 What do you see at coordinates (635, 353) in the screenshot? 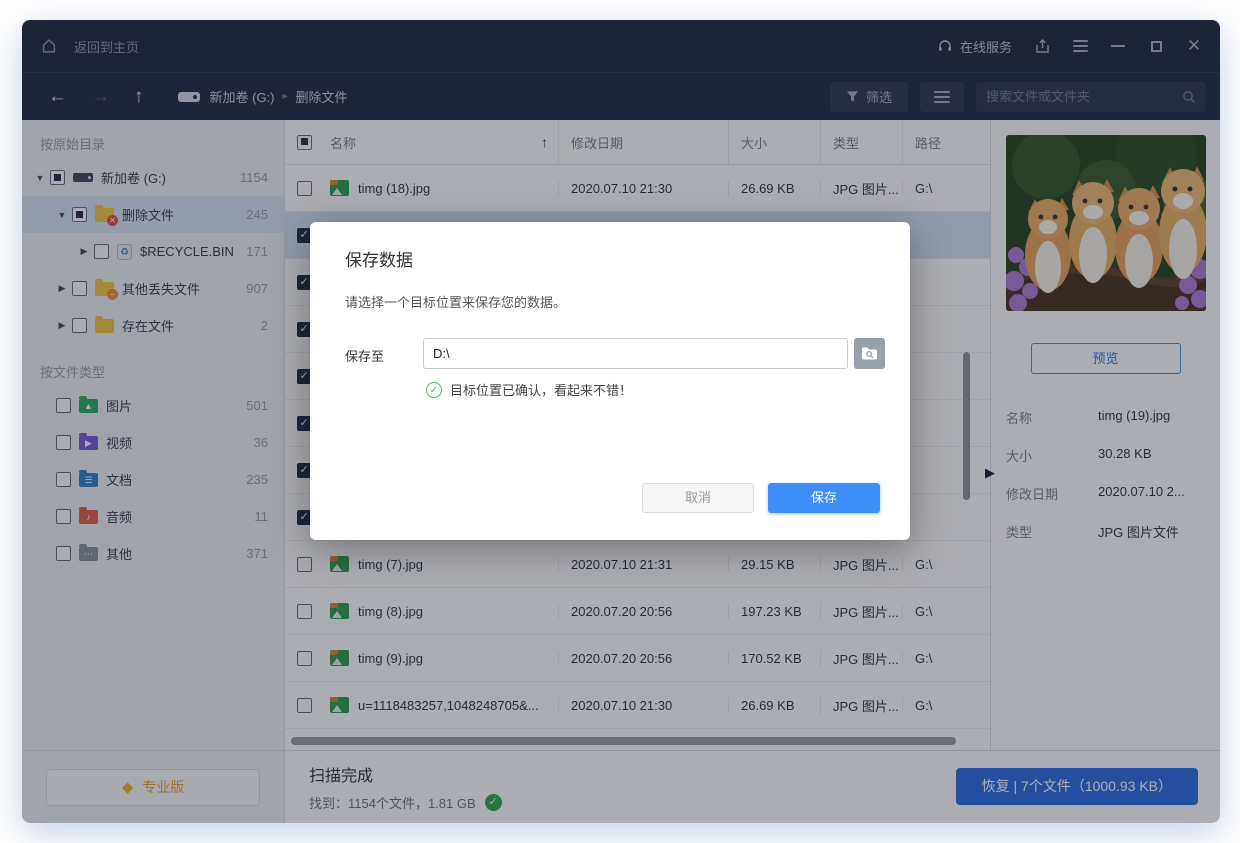
I see `save-path-input` at bounding box center [635, 353].